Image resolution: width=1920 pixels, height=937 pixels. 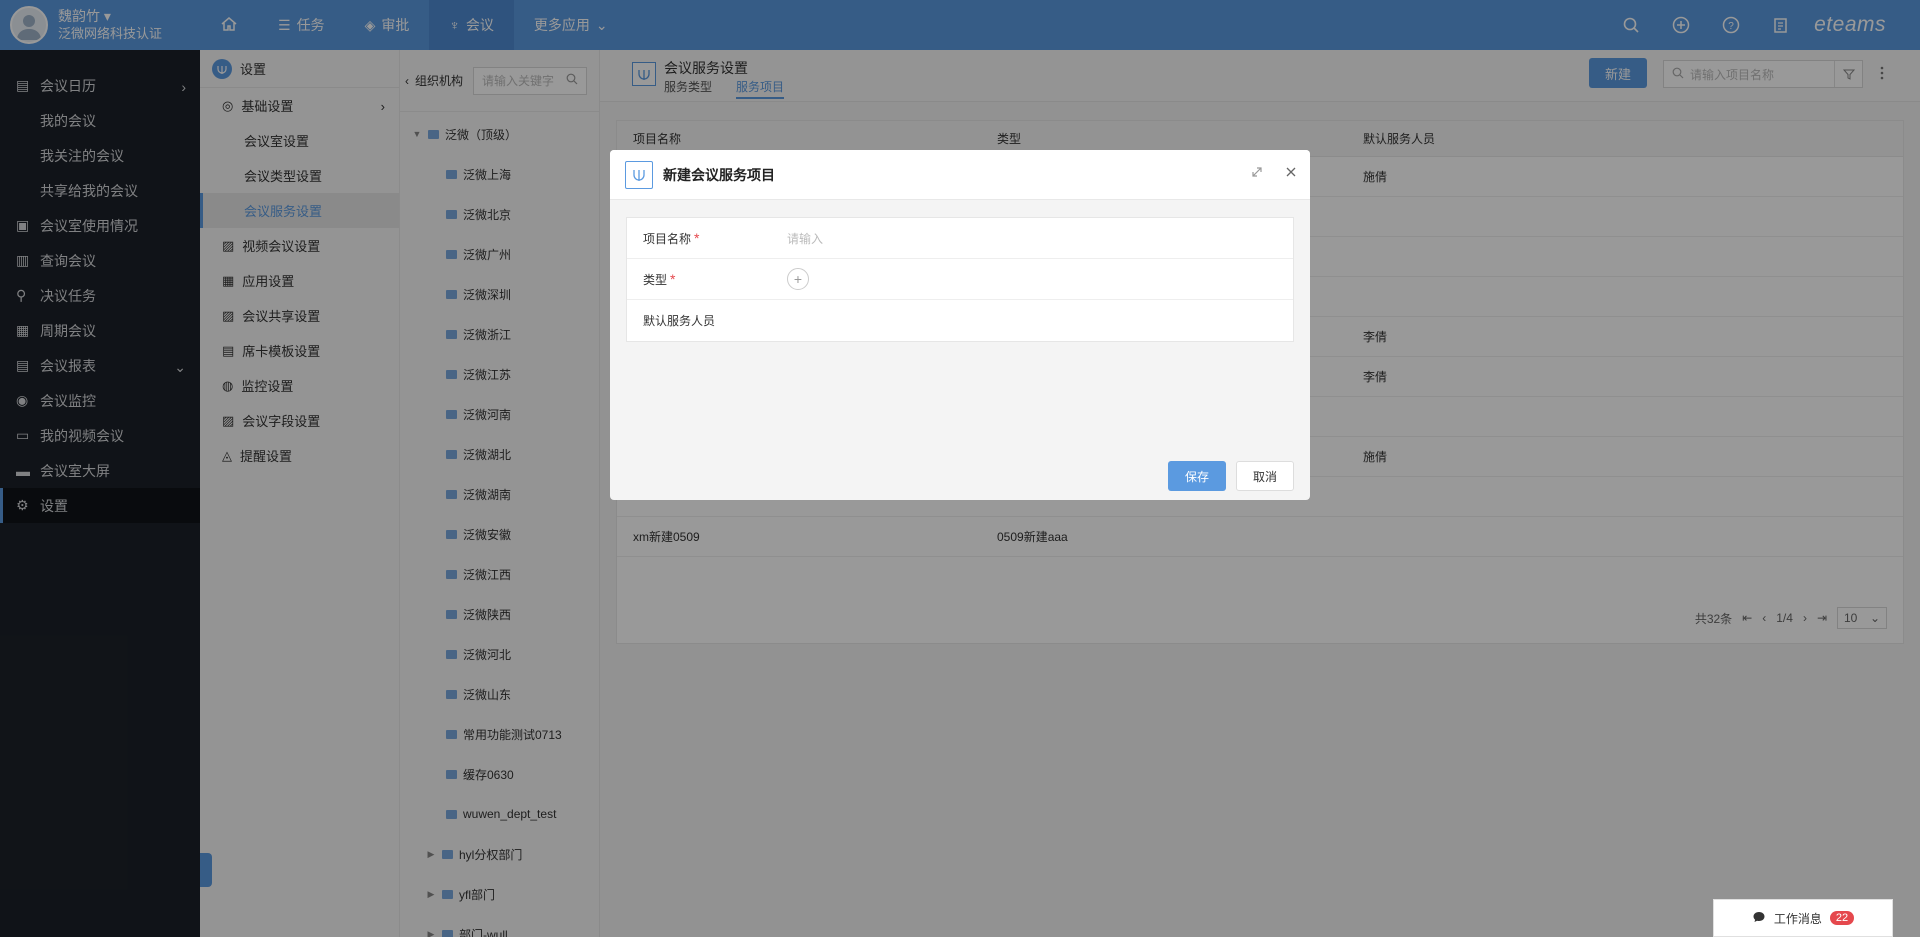 What do you see at coordinates (719, 174) in the screenshot?
I see `dialog-title: 新建会议服务项目` at bounding box center [719, 174].